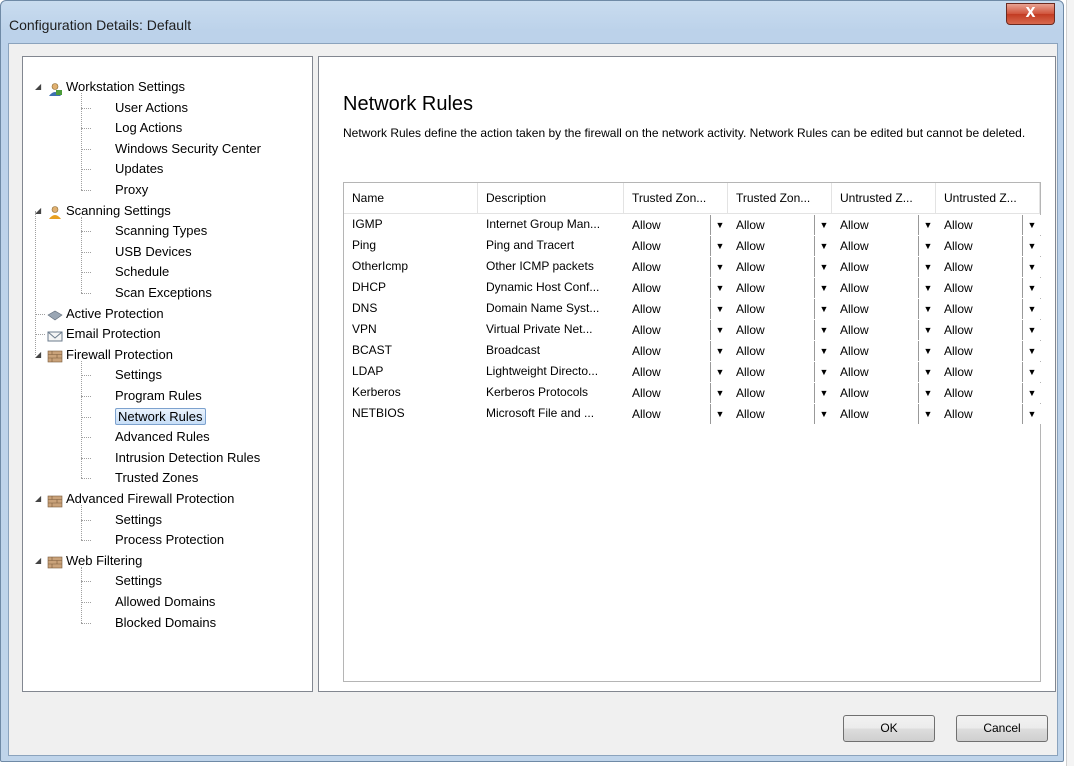 The width and height of the screenshot is (1074, 766). Describe the element at coordinates (148, 128) in the screenshot. I see `tree-item: Log Actions` at that location.